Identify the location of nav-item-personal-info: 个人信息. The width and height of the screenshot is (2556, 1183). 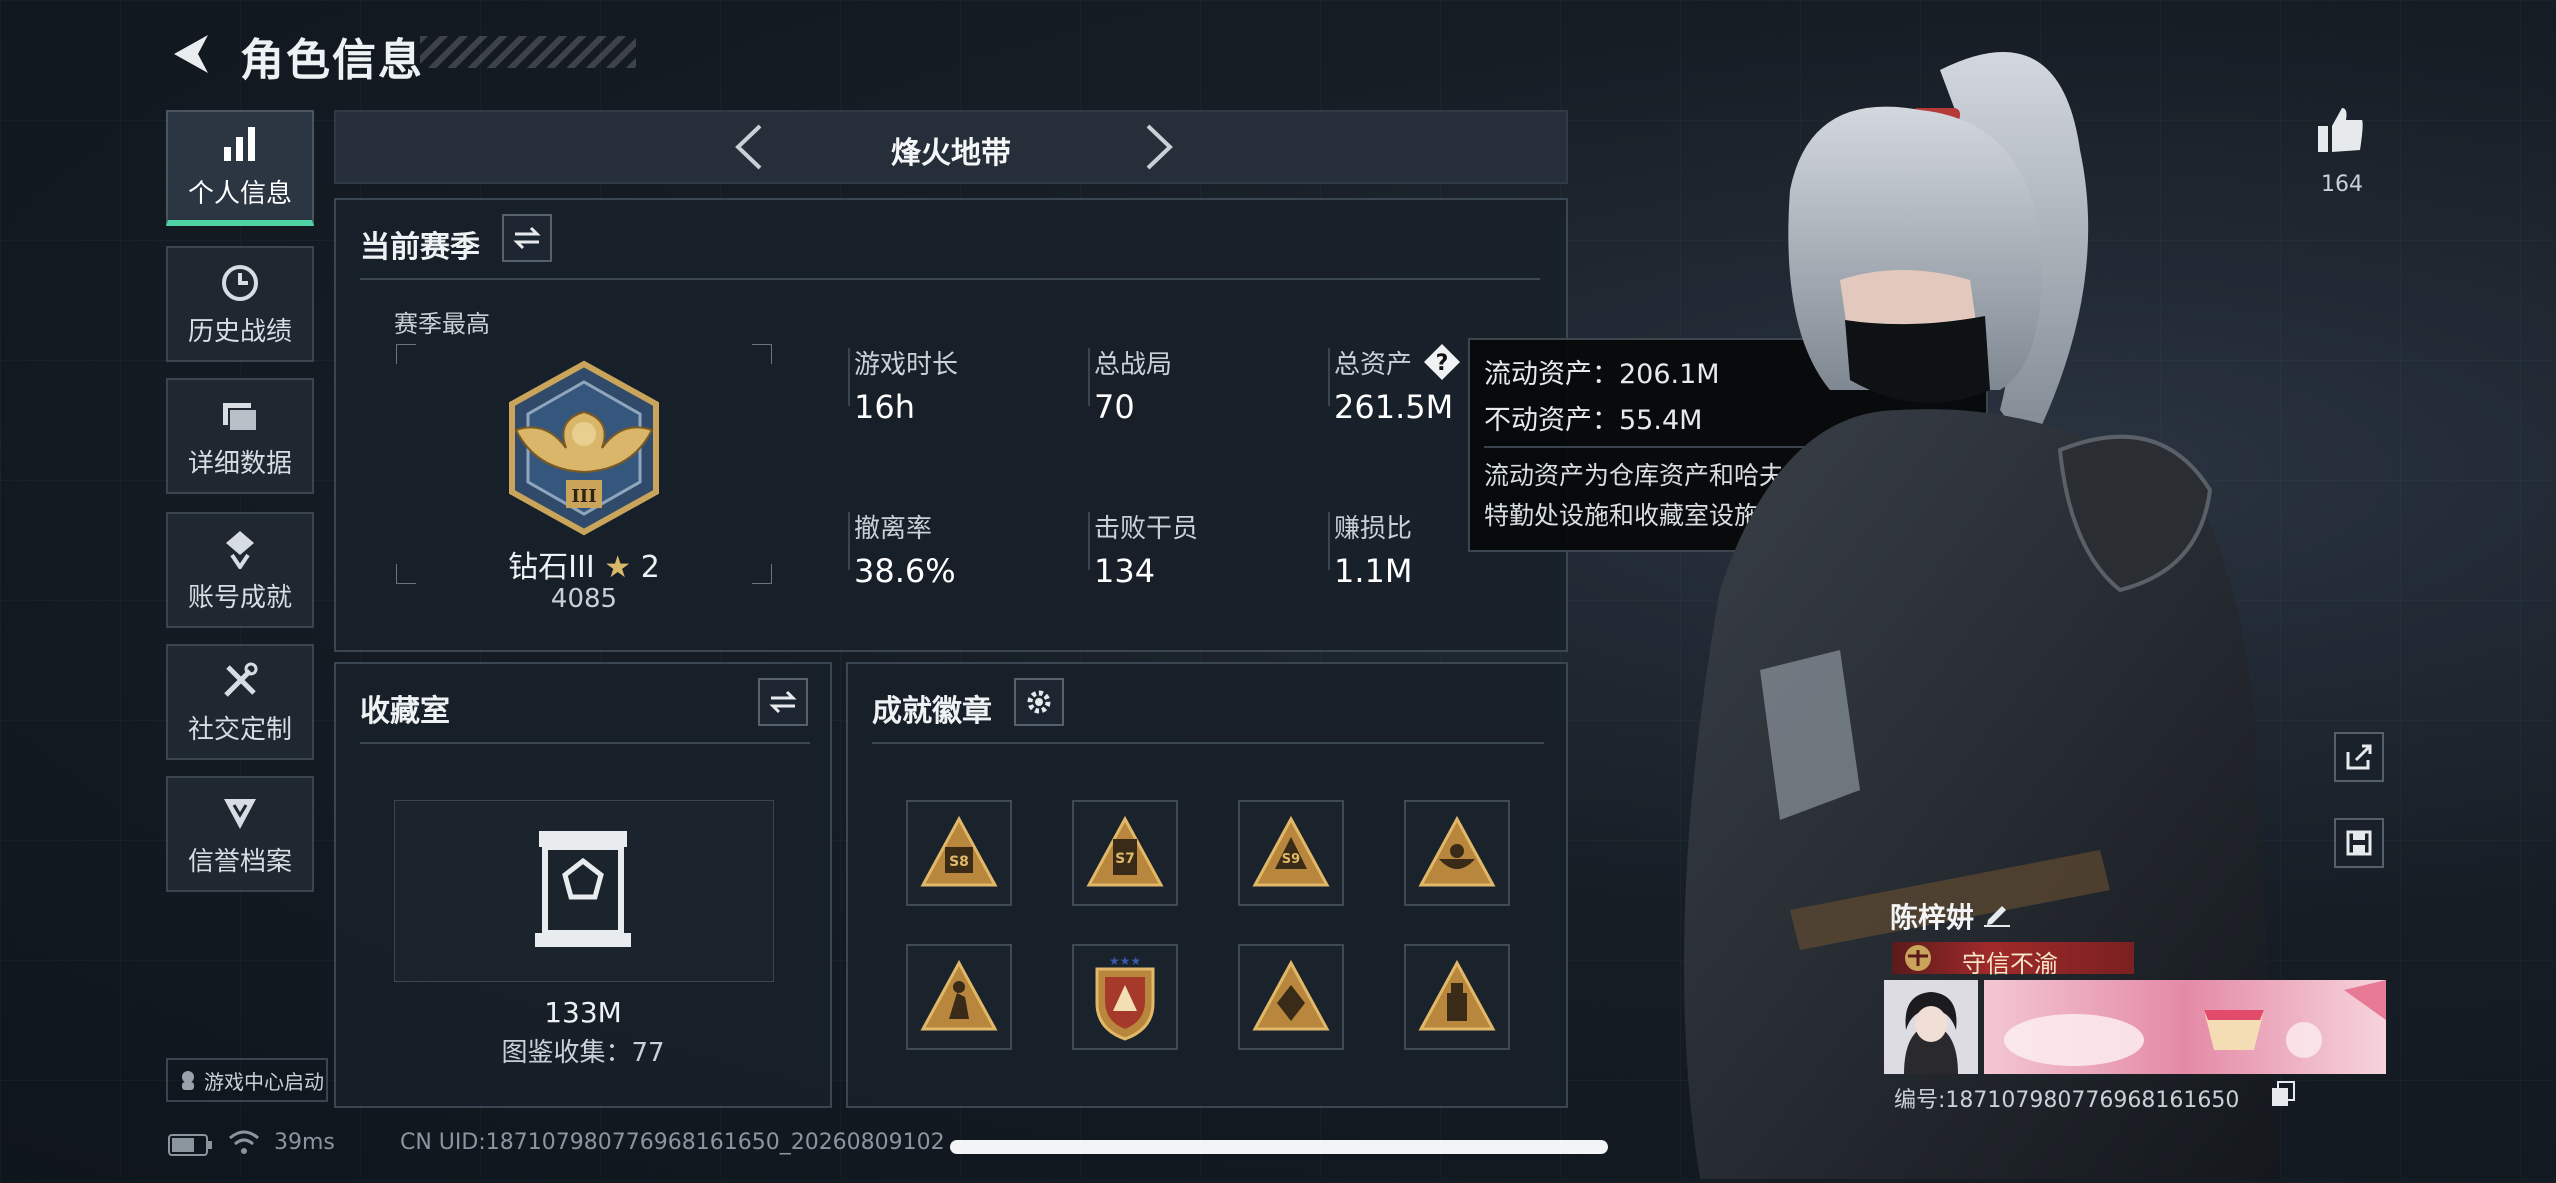
(240, 168).